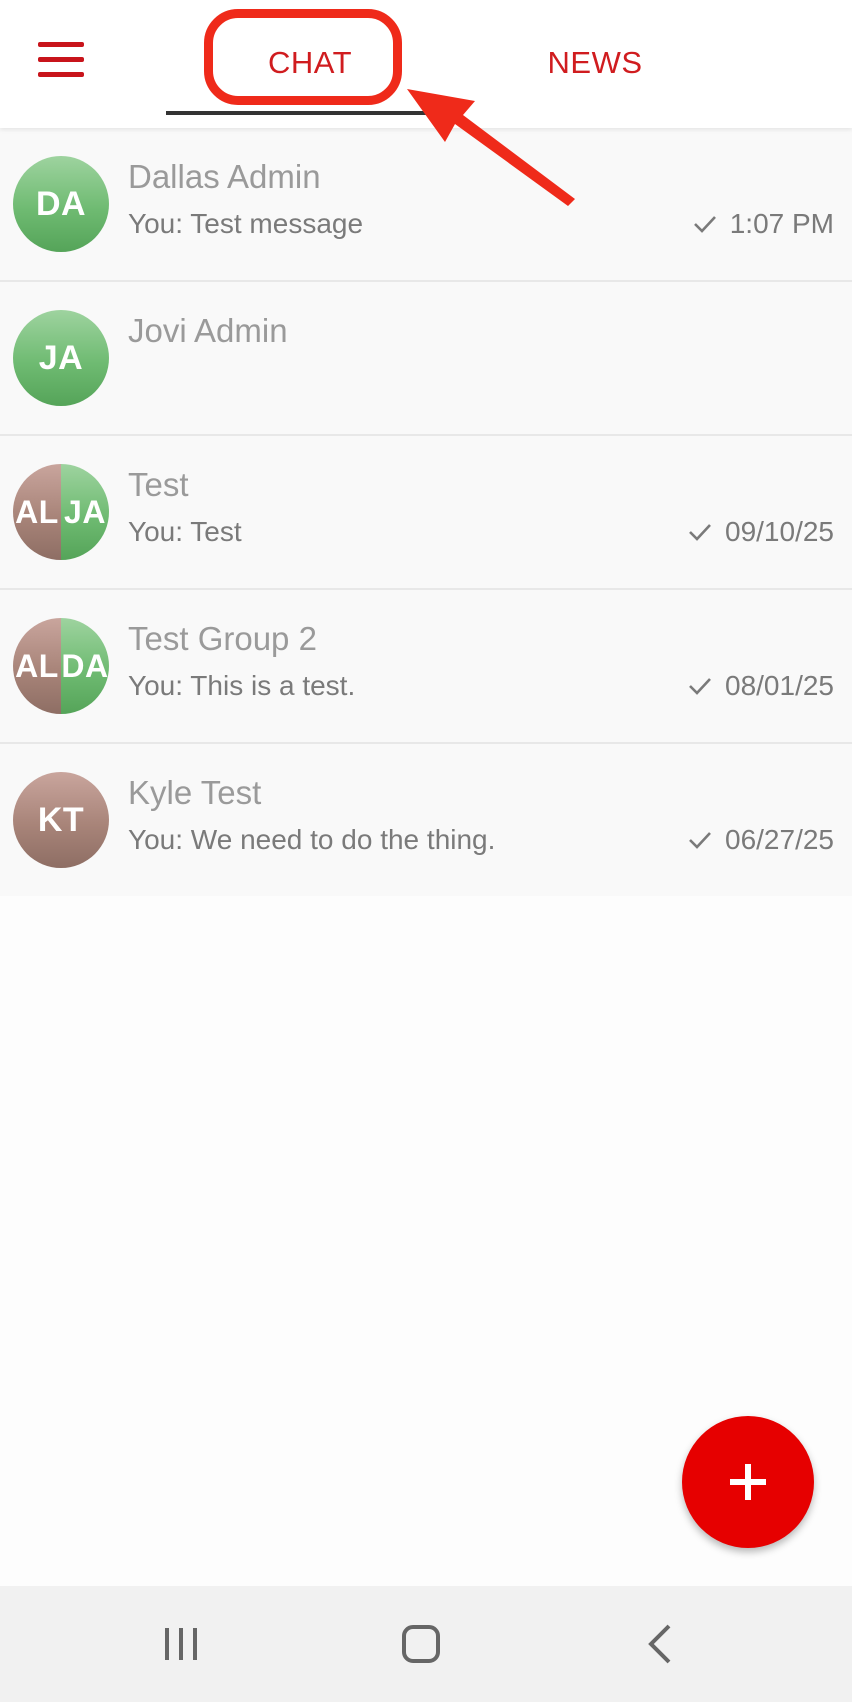 The height and width of the screenshot is (1702, 852). I want to click on system-navigation-bar, so click(426, 1644).